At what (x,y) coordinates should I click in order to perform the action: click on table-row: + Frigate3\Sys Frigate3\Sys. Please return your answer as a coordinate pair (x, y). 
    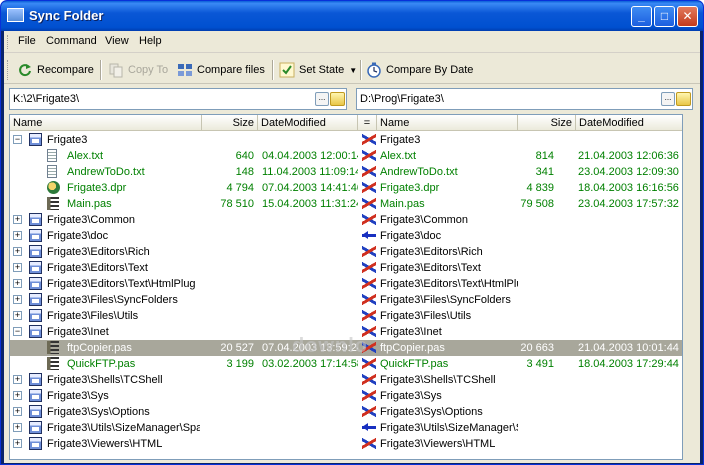
    Looking at the image, I should click on (346, 396).